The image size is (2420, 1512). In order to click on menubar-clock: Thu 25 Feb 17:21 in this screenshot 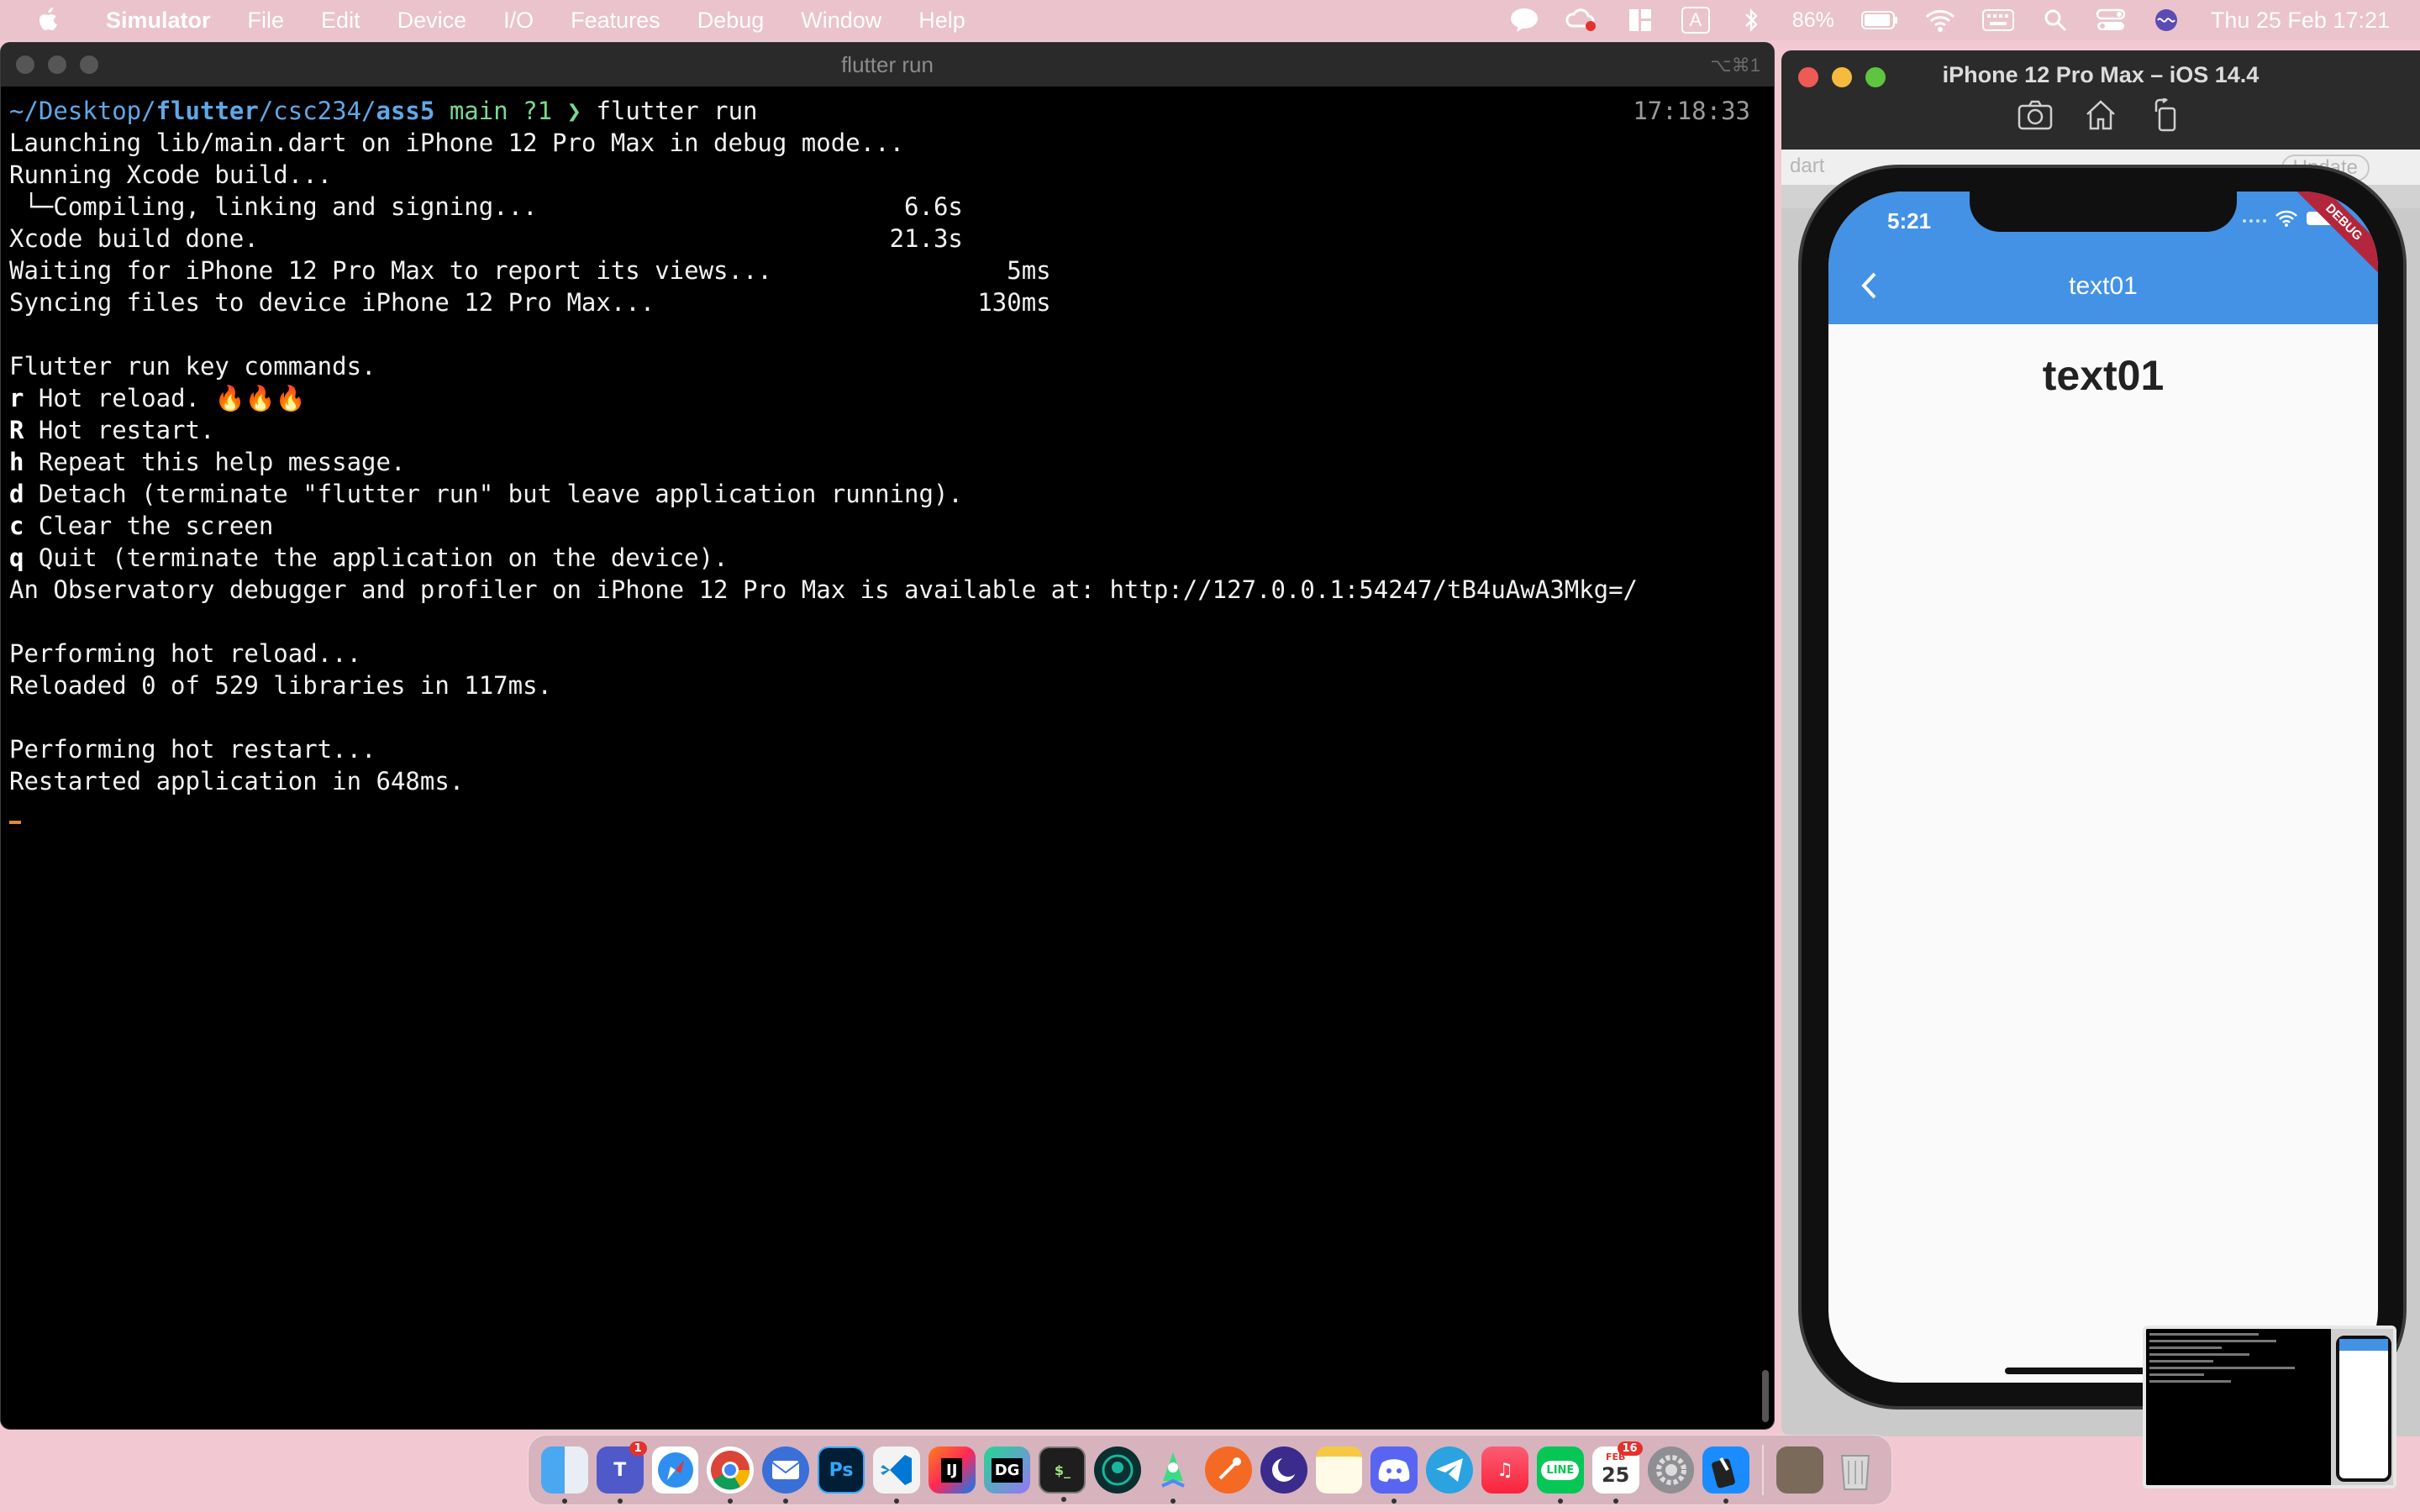, I will do `click(2300, 21)`.